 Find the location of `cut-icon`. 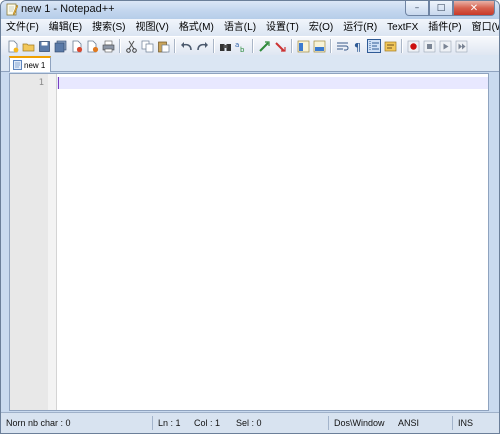

cut-icon is located at coordinates (131, 46).